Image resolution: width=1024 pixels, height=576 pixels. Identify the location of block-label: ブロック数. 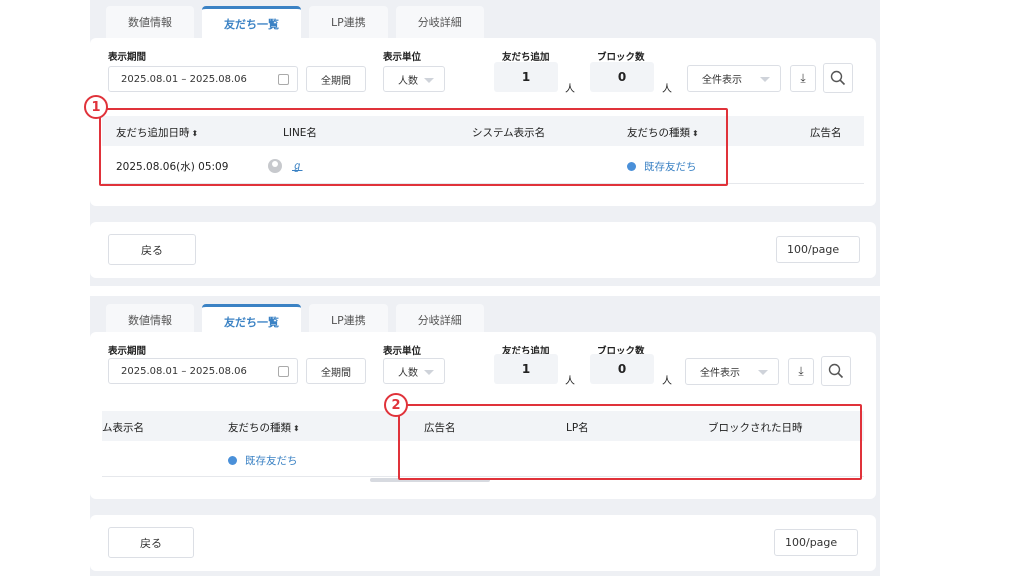
(621, 57).